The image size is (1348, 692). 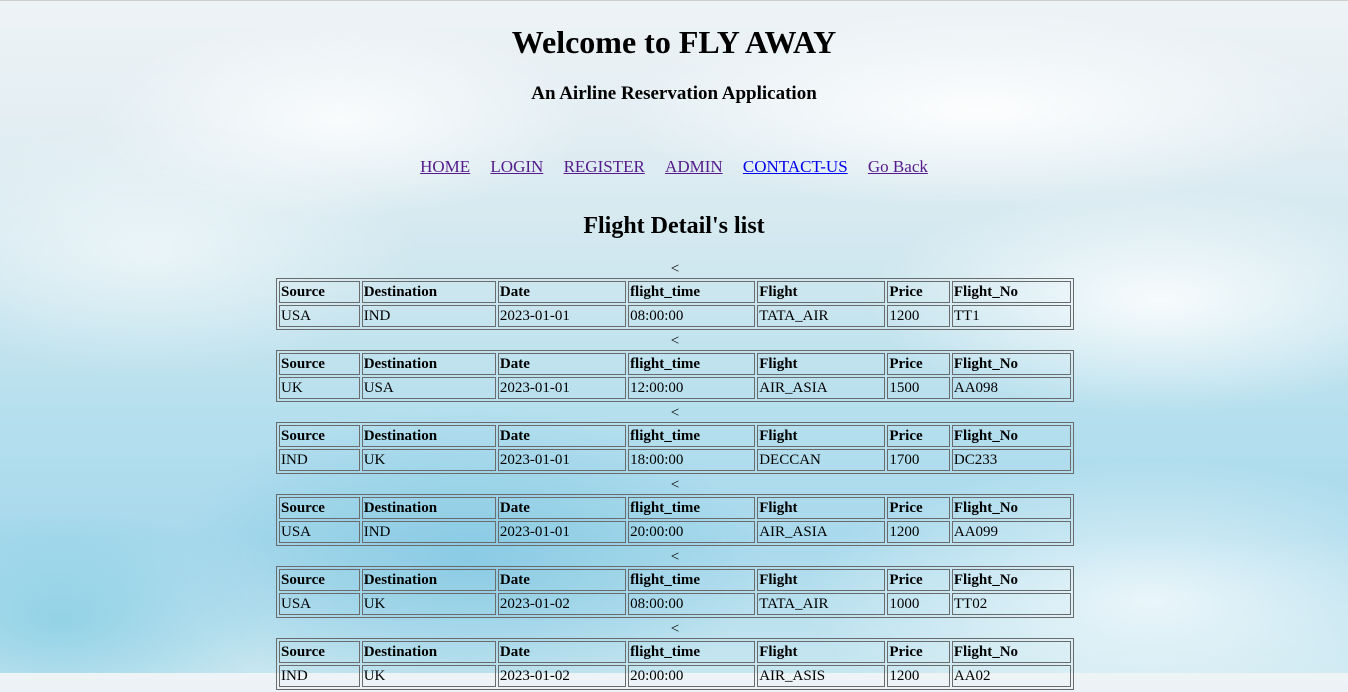 What do you see at coordinates (1011, 460) in the screenshot?
I see `cell-flight-no: DC233` at bounding box center [1011, 460].